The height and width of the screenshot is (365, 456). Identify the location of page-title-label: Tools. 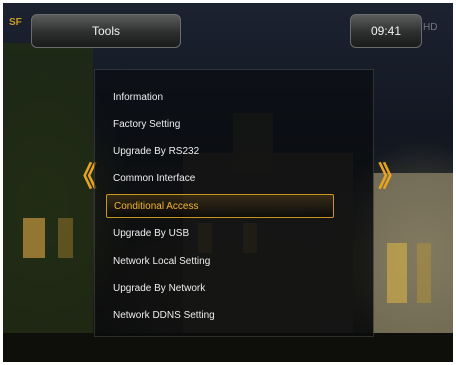
(105, 31).